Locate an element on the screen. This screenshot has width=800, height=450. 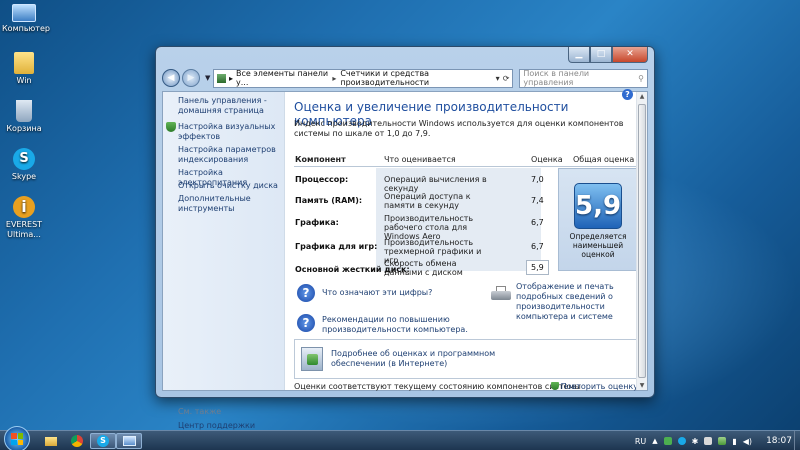
tray-app-icon is located at coordinates (667, 441).